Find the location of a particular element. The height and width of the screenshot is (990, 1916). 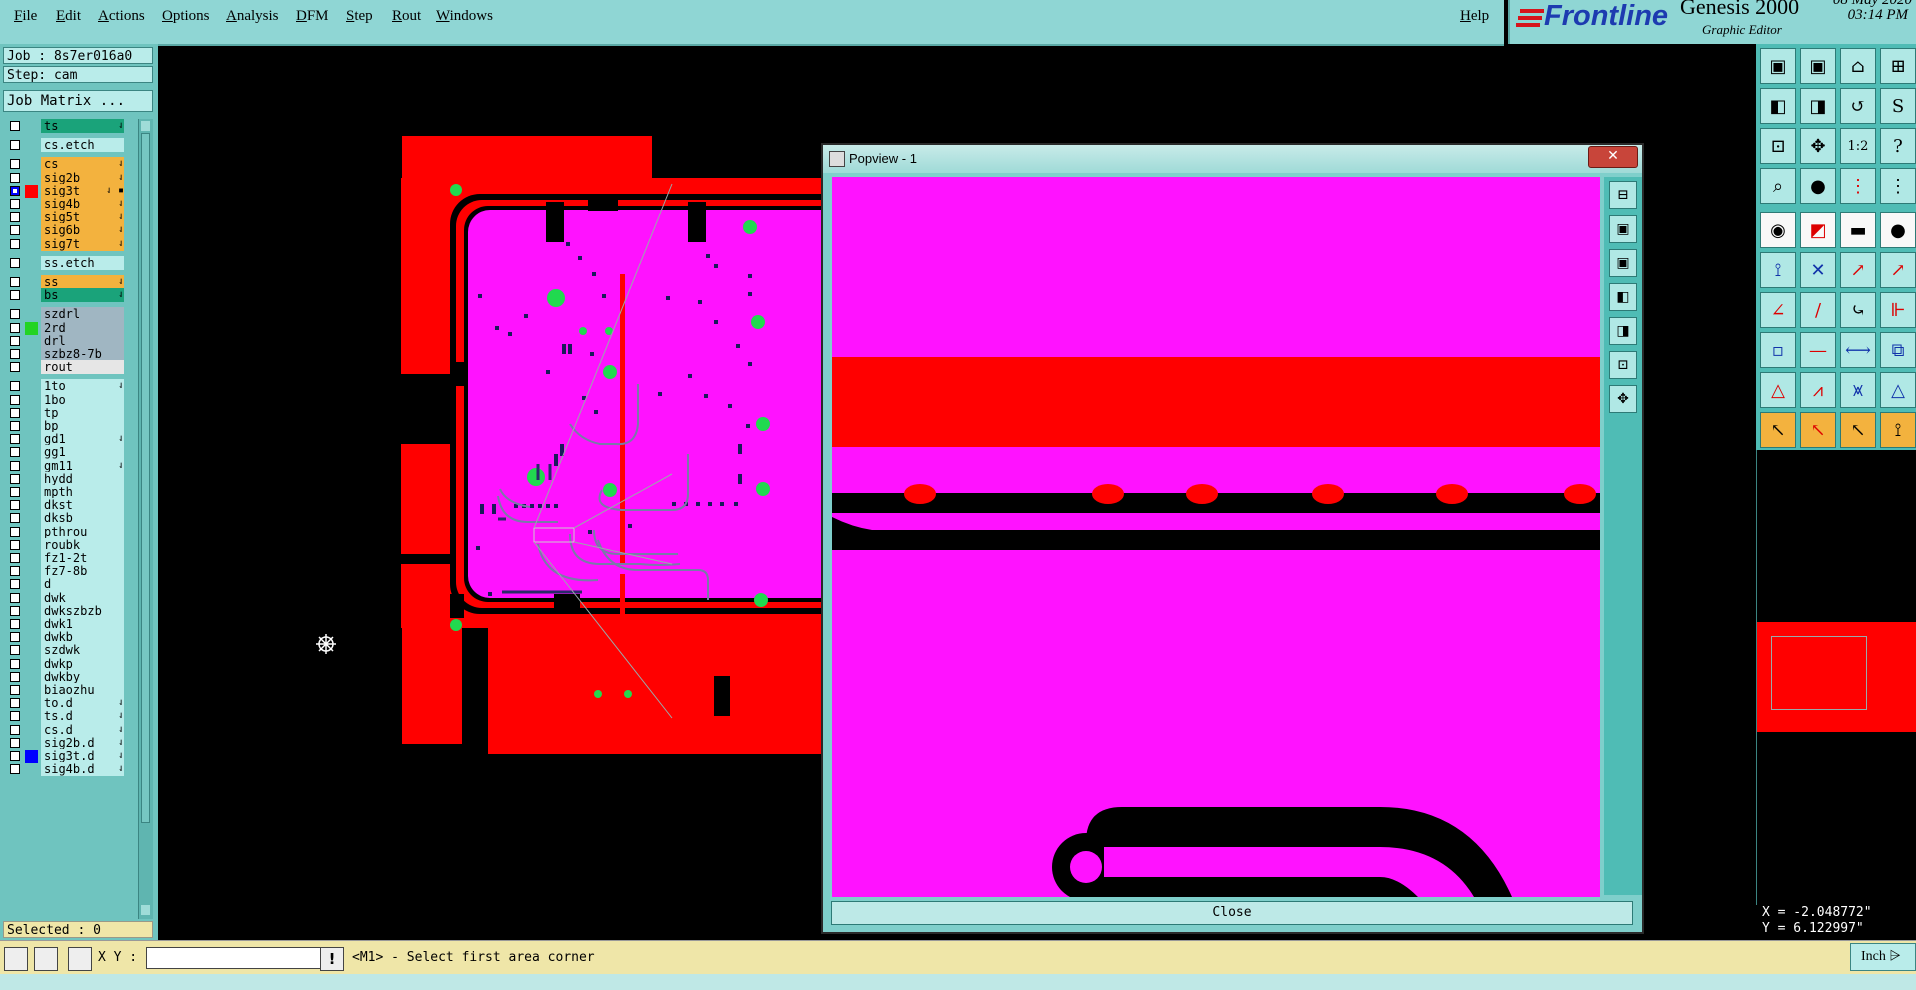

center-icon: ✥ is located at coordinates (1818, 146).